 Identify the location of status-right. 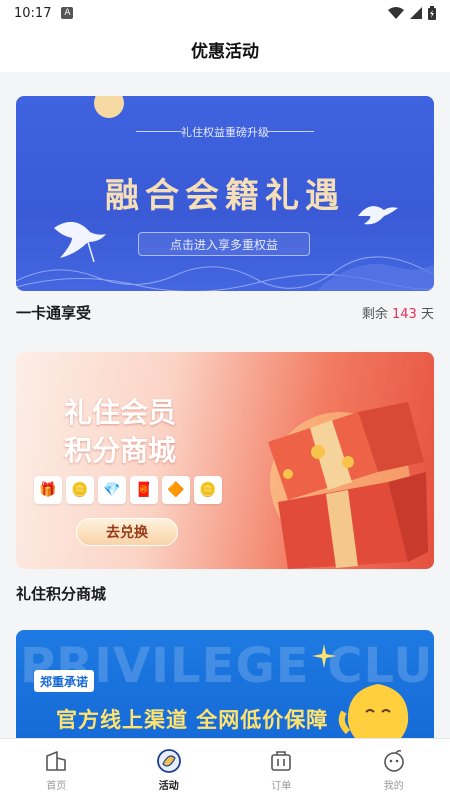
(412, 13).